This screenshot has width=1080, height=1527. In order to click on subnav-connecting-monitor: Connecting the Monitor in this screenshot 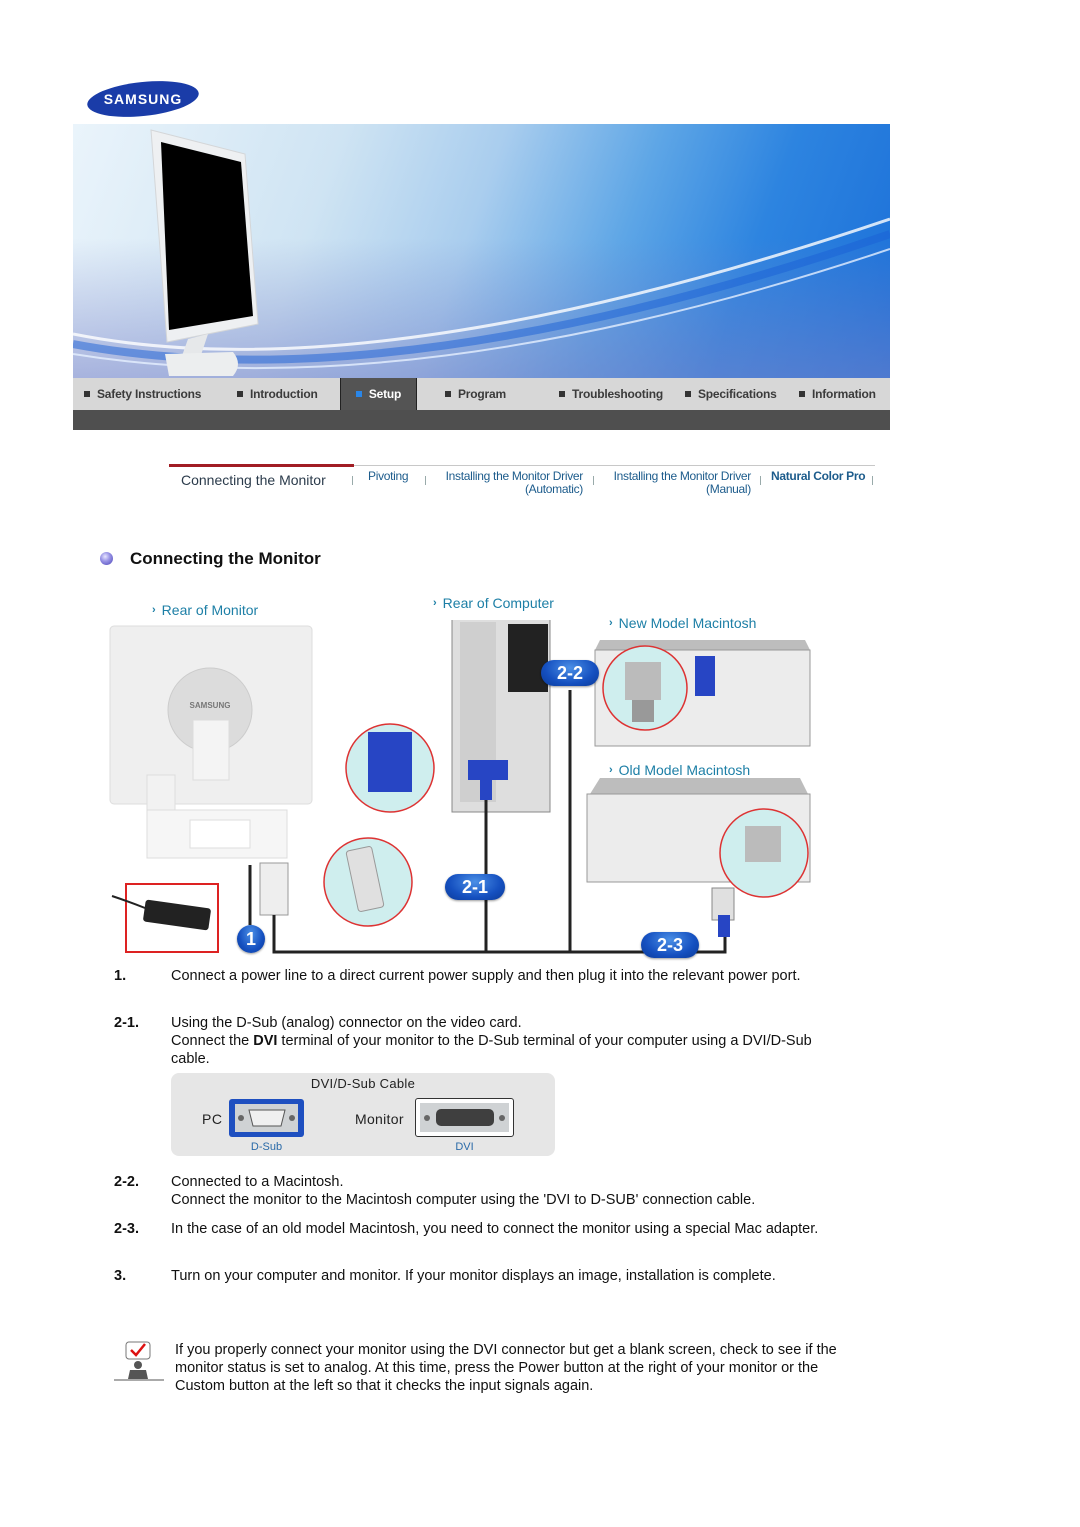, I will do `click(253, 480)`.